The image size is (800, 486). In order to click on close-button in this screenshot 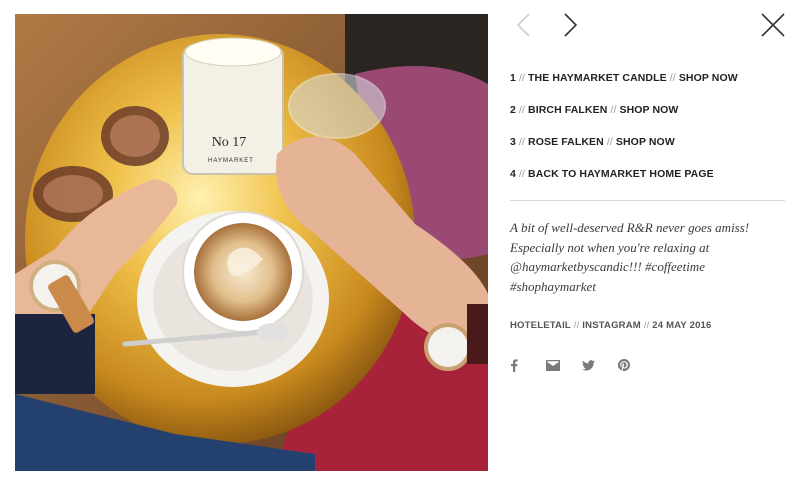, I will do `click(773, 25)`.